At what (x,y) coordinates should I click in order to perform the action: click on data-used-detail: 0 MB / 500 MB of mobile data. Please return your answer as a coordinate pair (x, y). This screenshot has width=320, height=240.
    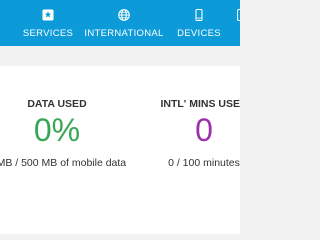
    Looking at the image, I should click on (63, 163).